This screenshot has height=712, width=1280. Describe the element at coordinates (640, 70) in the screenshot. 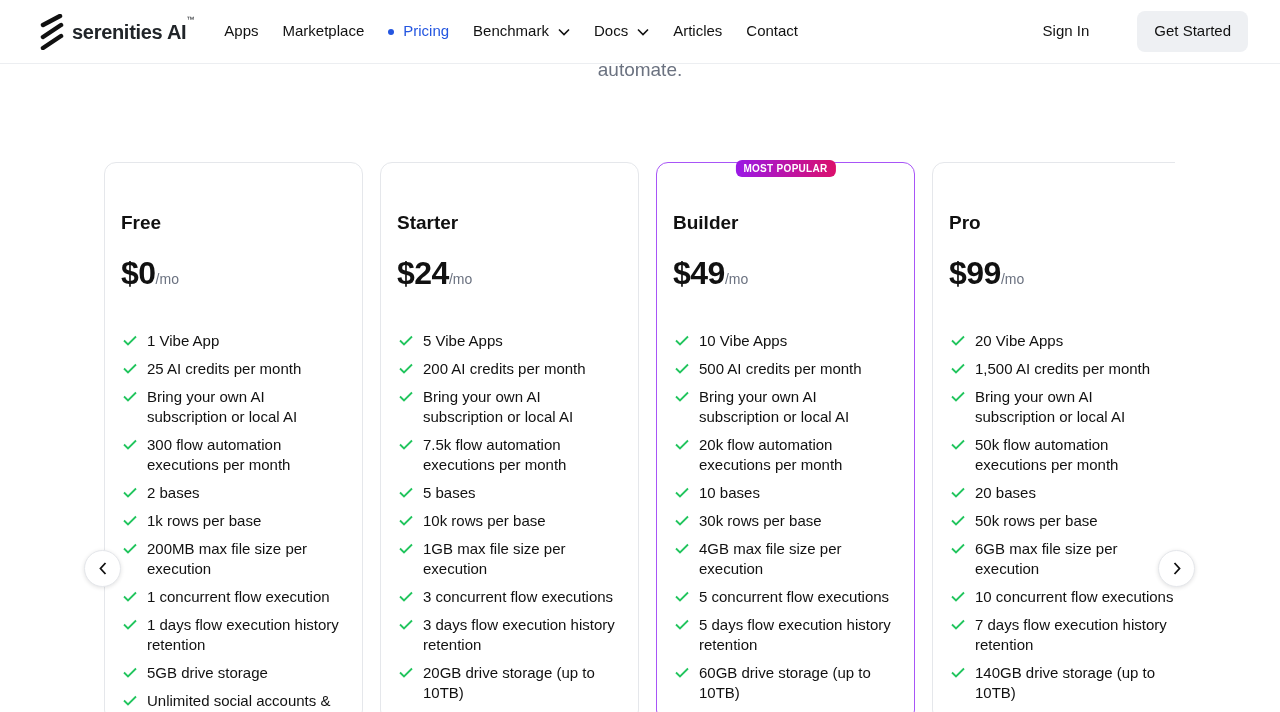

I see `subtitle-text: automate.` at that location.